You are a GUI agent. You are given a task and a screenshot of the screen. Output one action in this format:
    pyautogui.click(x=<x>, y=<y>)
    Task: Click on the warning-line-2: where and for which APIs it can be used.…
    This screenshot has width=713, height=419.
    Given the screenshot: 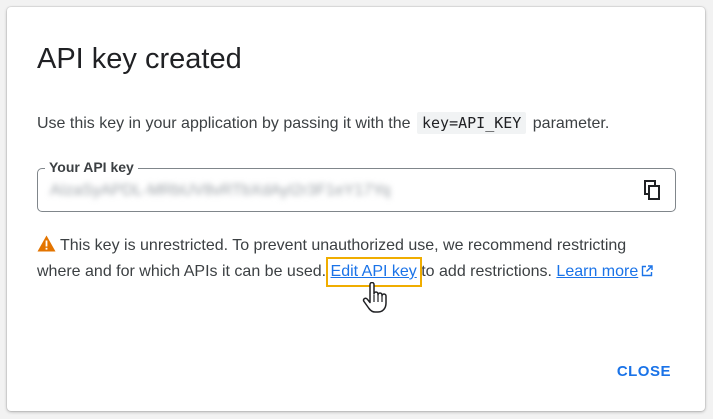 What is the action you would take?
    pyautogui.click(x=357, y=272)
    